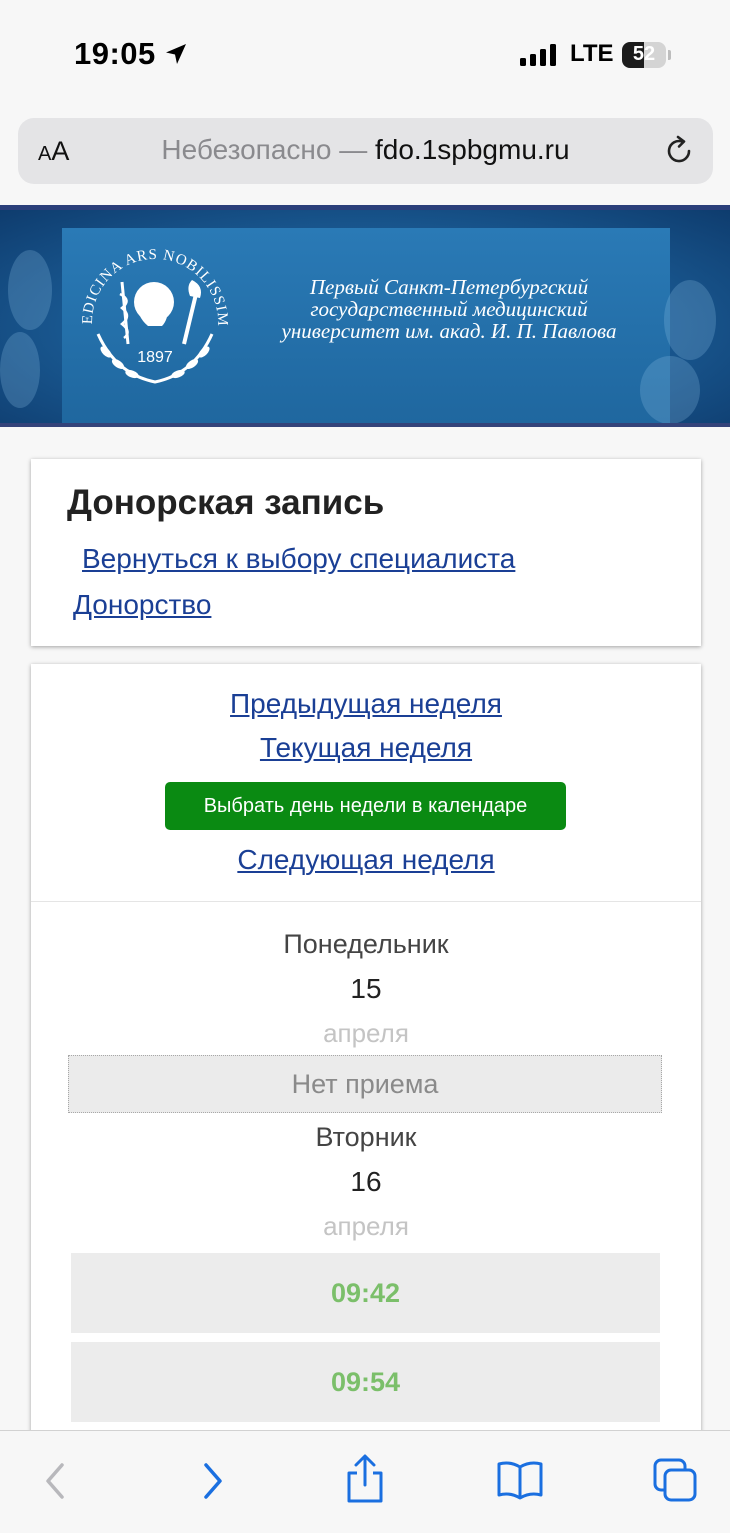  I want to click on back-to-specialist-link: Вернуться к выбору специалиста, so click(298, 559).